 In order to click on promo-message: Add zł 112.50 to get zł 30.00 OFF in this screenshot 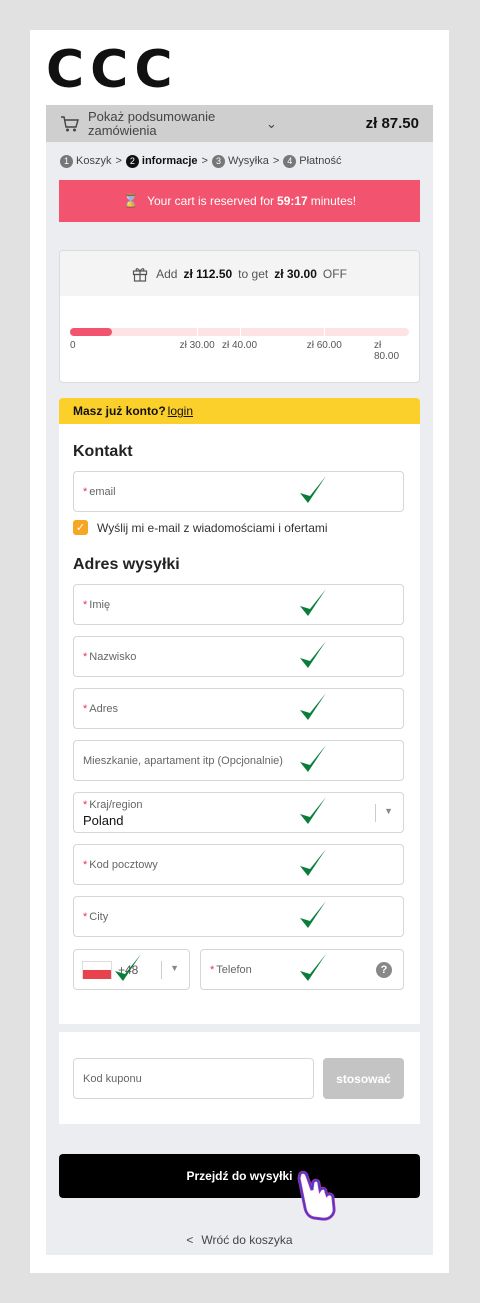, I will do `click(239, 273)`.